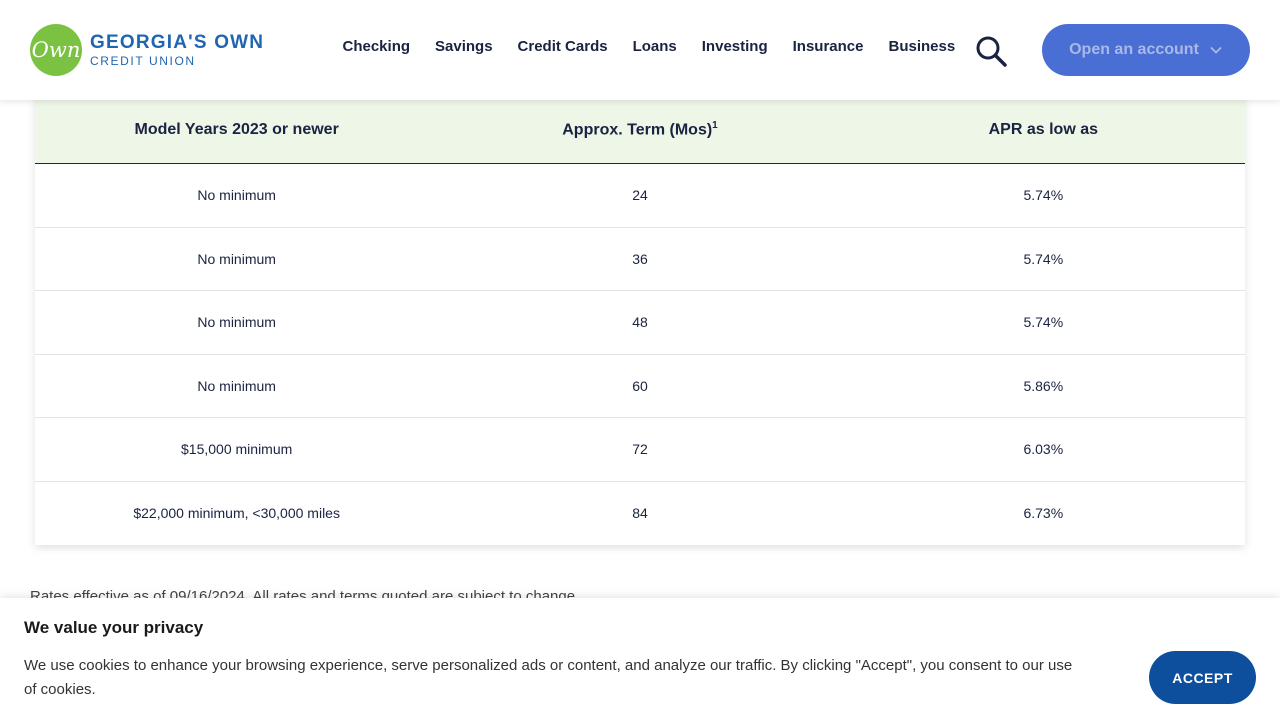 The image size is (1280, 720). I want to click on cell-apr: 6.73%, so click(1043, 513).